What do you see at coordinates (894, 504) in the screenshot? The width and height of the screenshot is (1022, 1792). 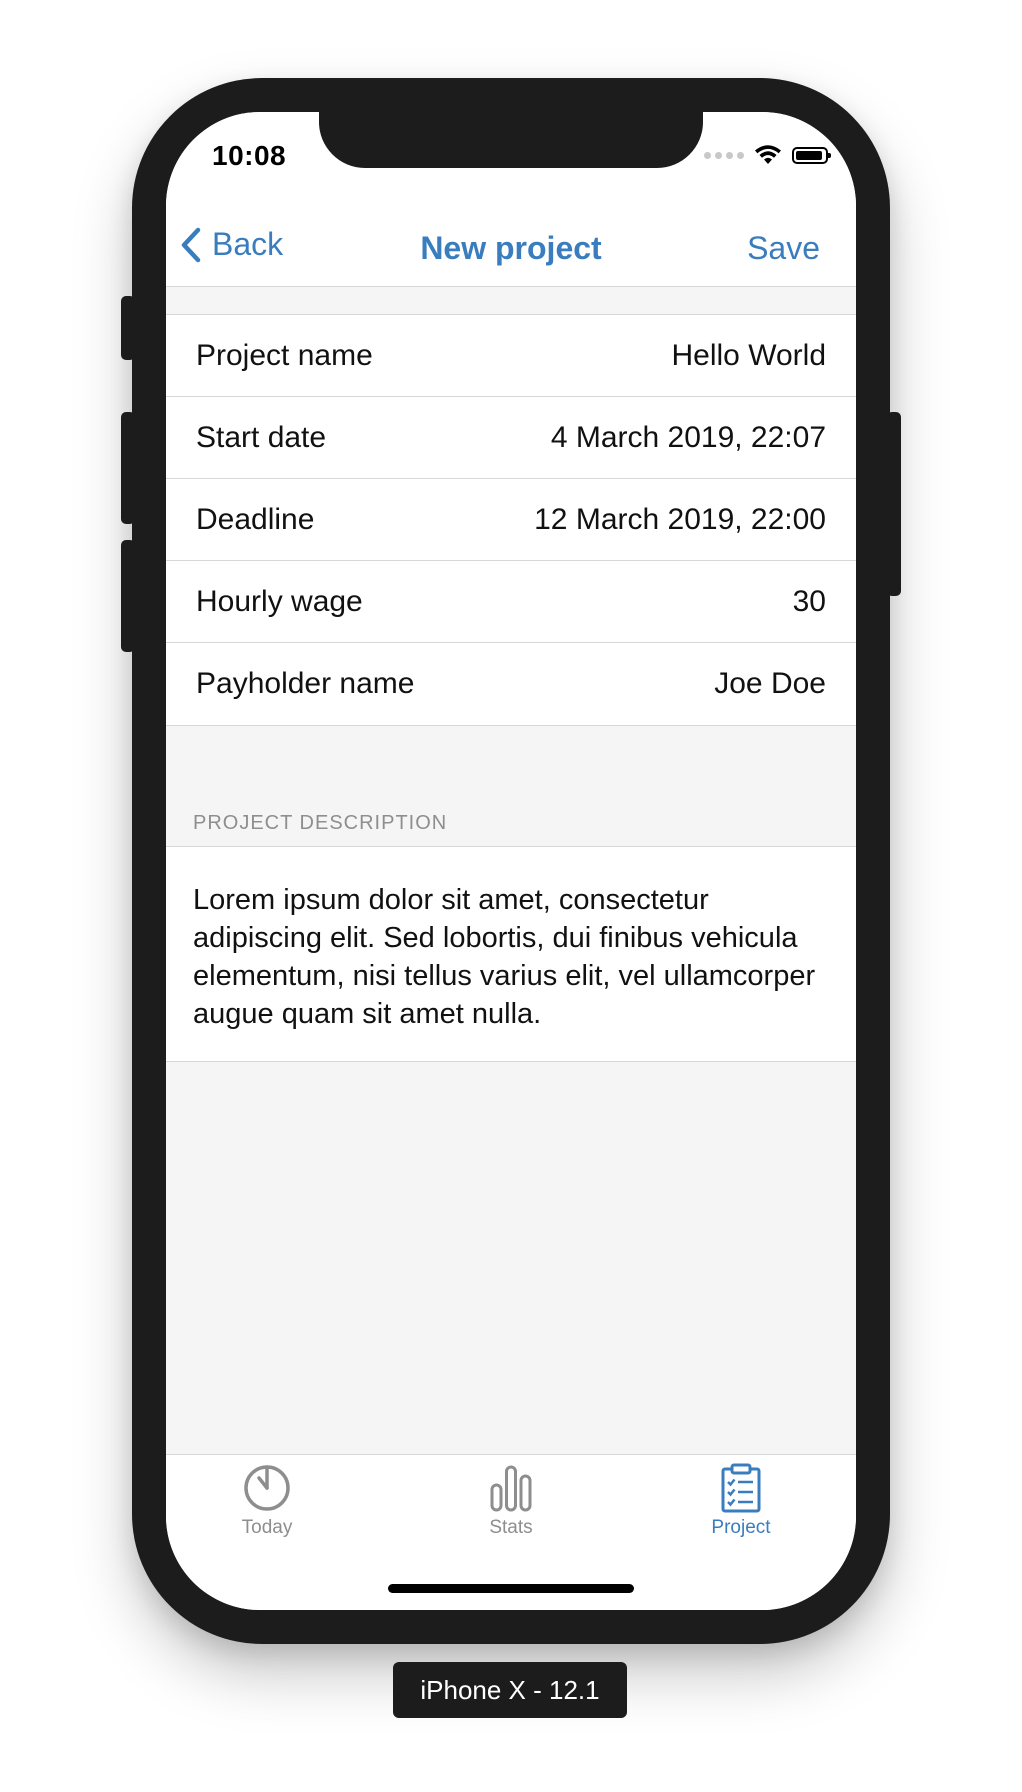 I see `device-power-button` at bounding box center [894, 504].